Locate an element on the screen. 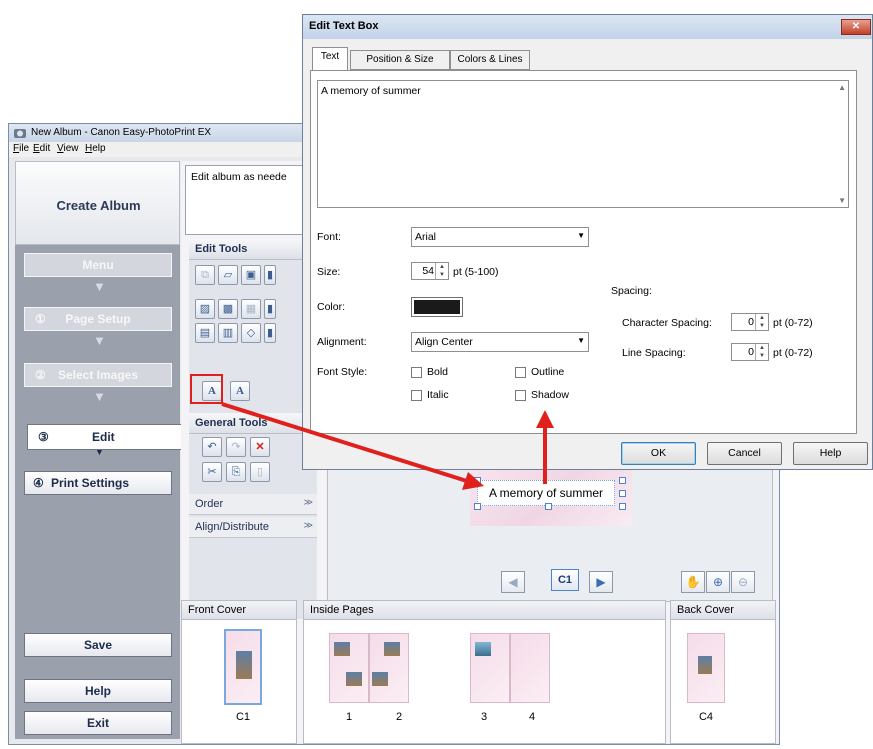 Image resolution: width=873 pixels, height=749 pixels. app-icon is located at coordinates (20, 133).